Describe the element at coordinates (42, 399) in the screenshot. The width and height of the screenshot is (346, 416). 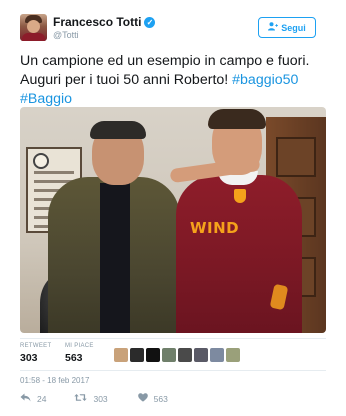
I see `reply-count: 24` at that location.